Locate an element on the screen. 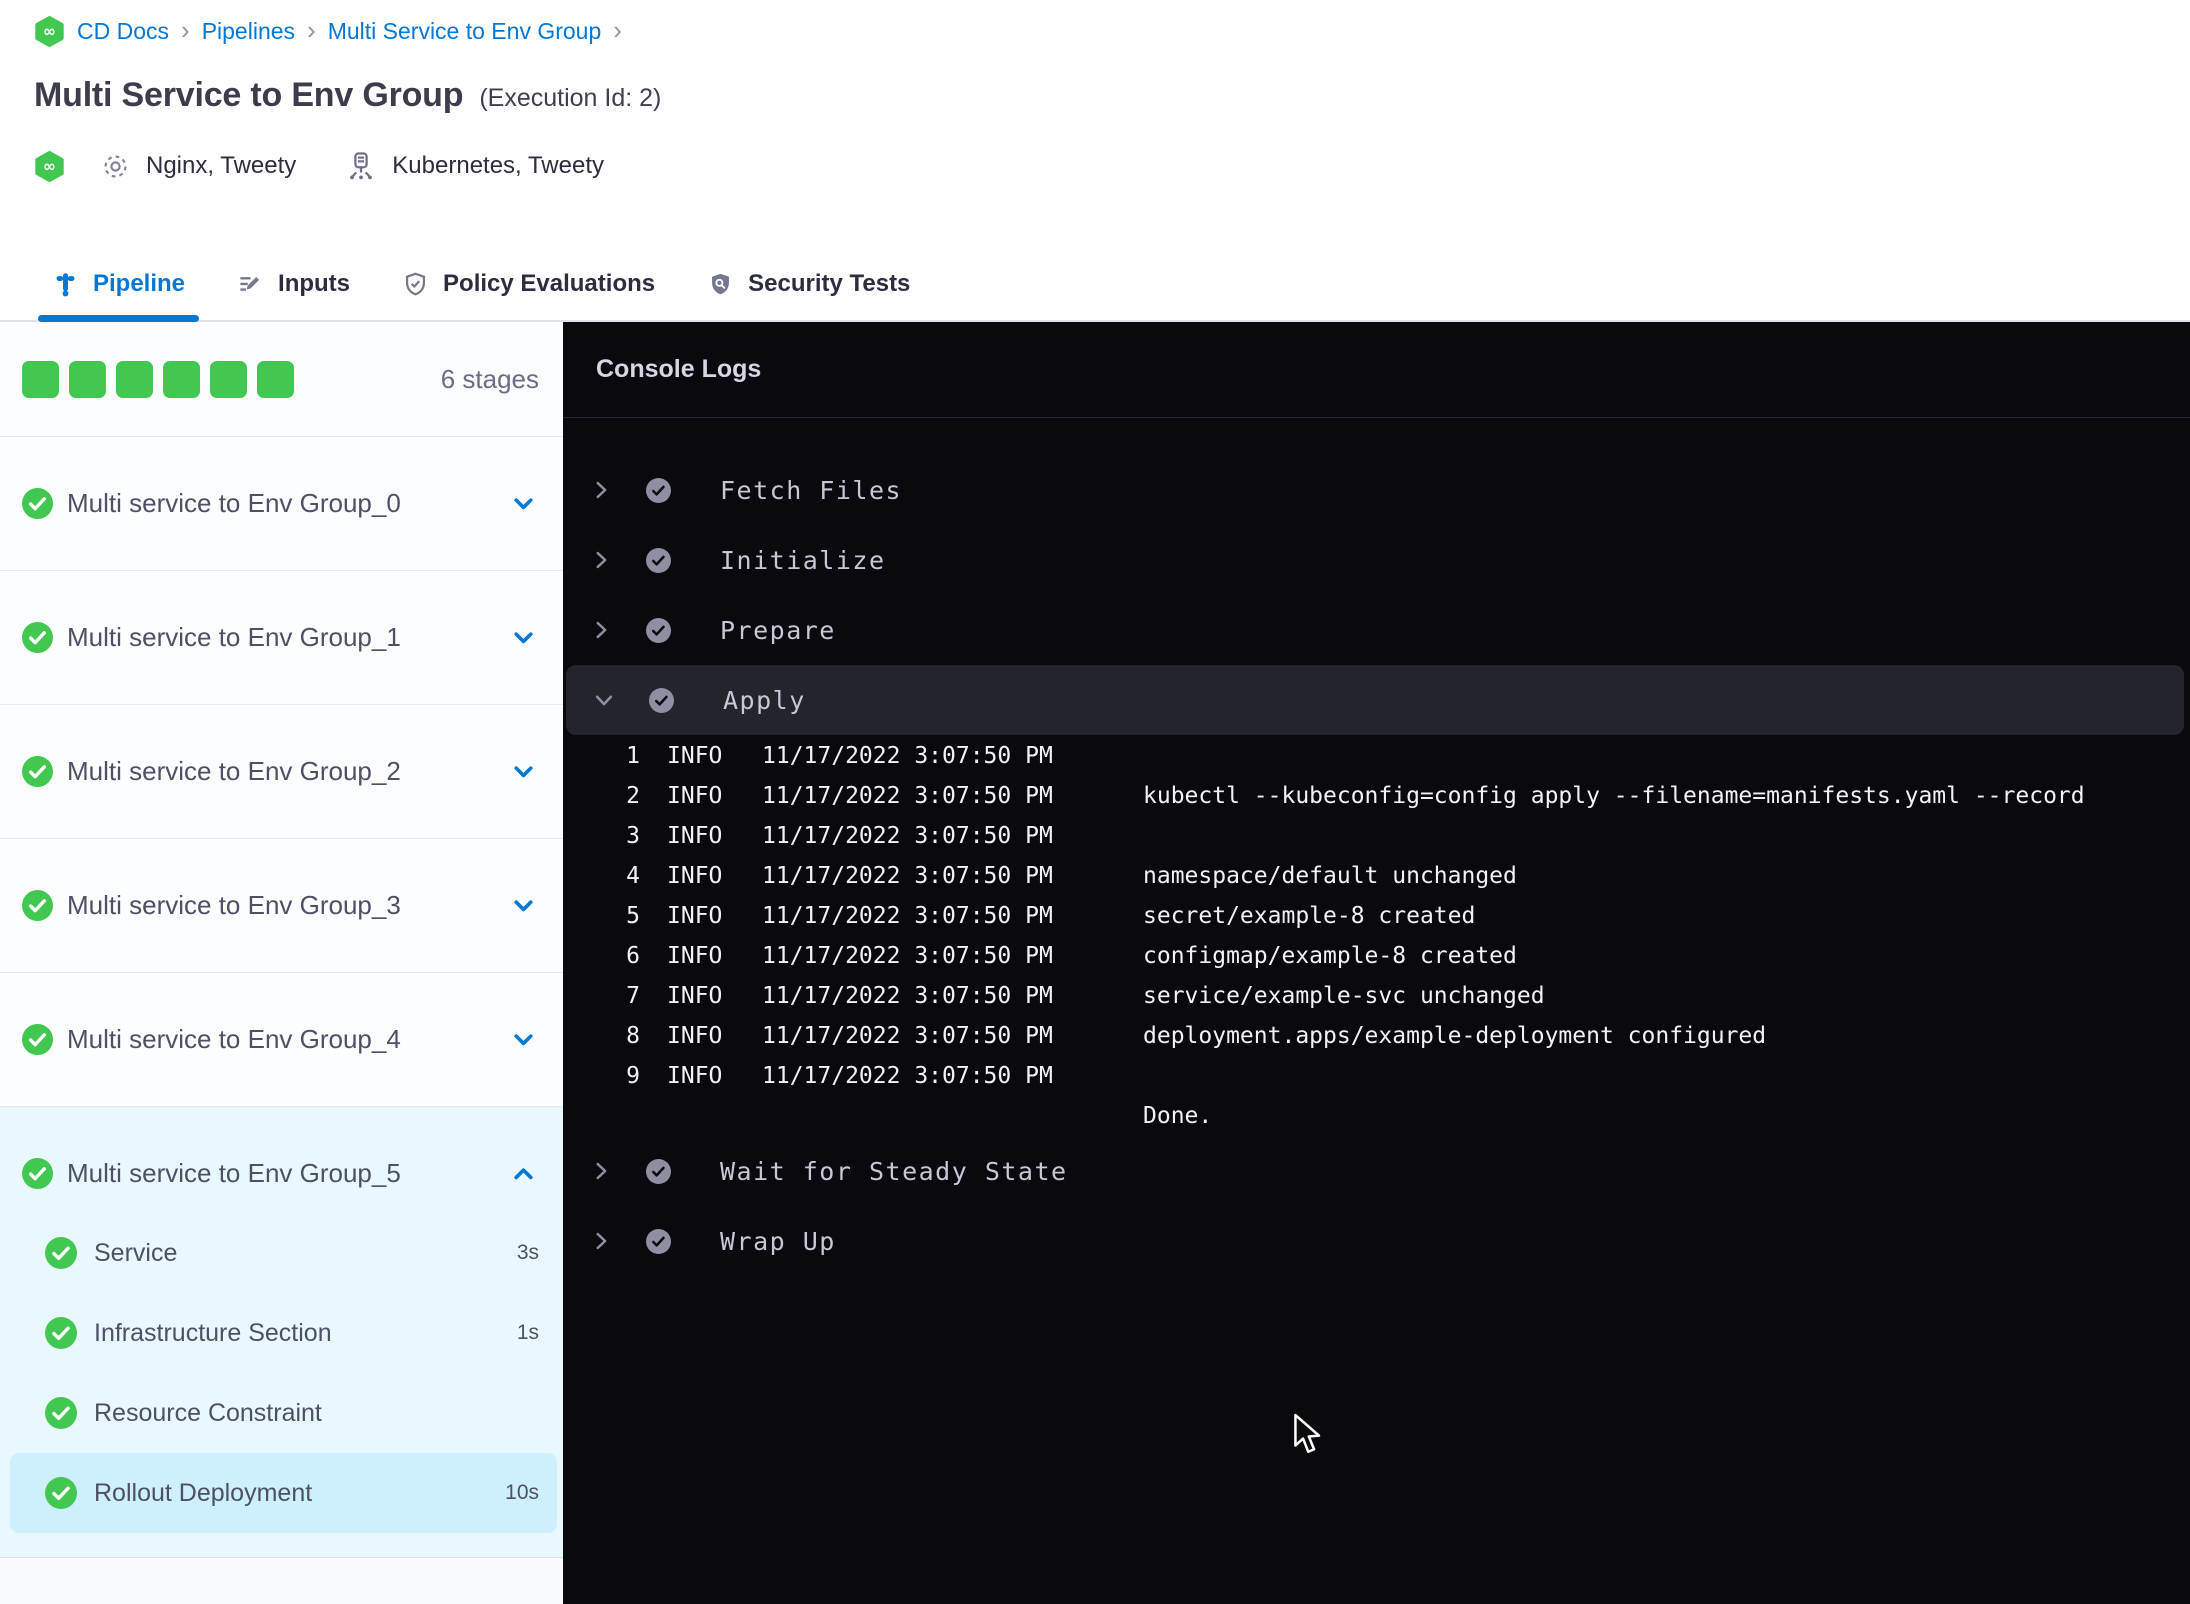 This screenshot has height=1604, width=2190. console-logs-header: Console Logs is located at coordinates (1376, 370).